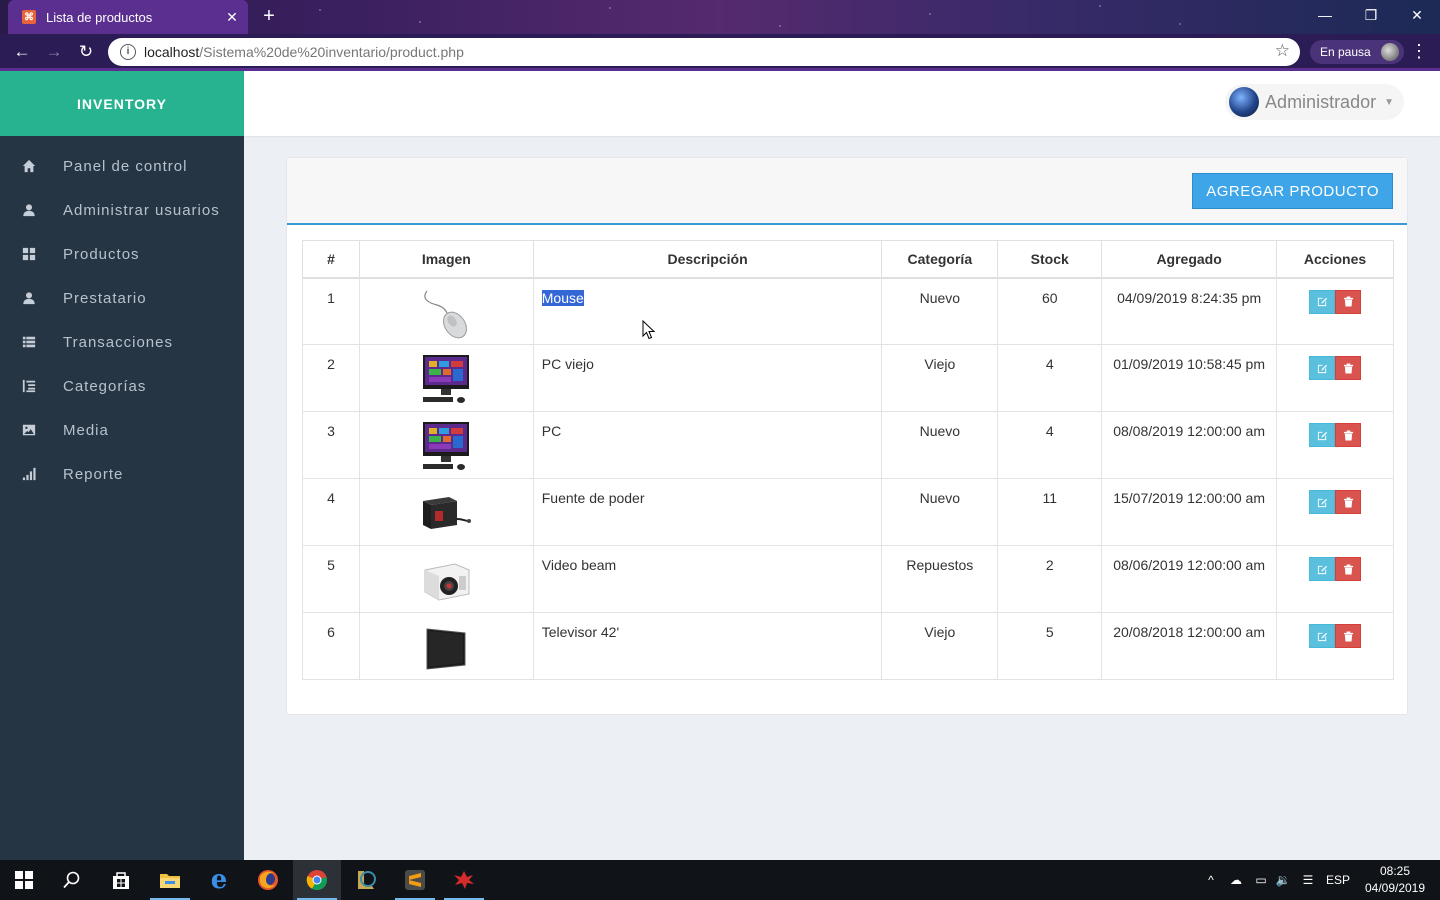 This screenshot has width=1440, height=900. I want to click on chrome-icon, so click(317, 880).